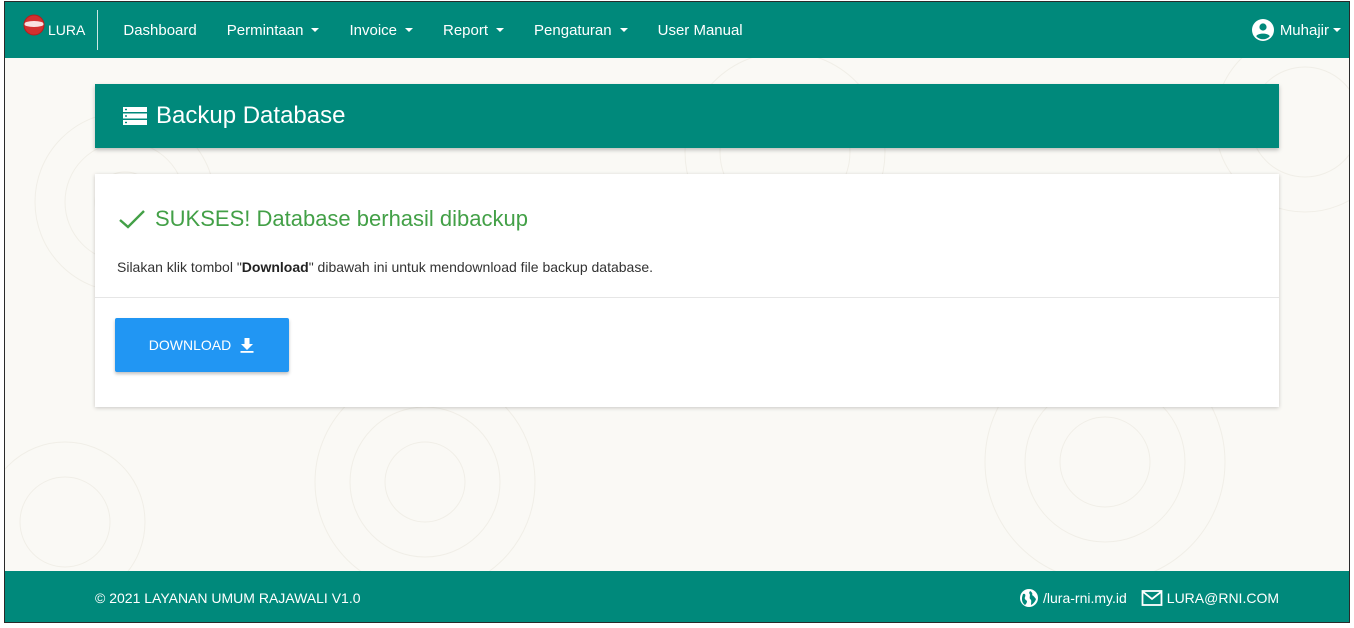 The height and width of the screenshot is (628, 1354). I want to click on email-link: LURA@RNI.COM, so click(1210, 598).